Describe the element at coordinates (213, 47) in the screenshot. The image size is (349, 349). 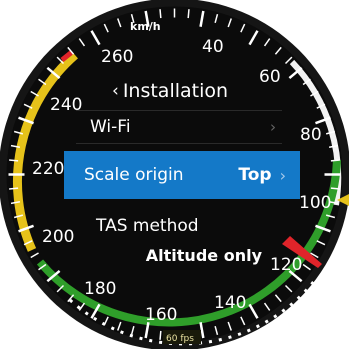
I see `scale-label-40: 40` at that location.